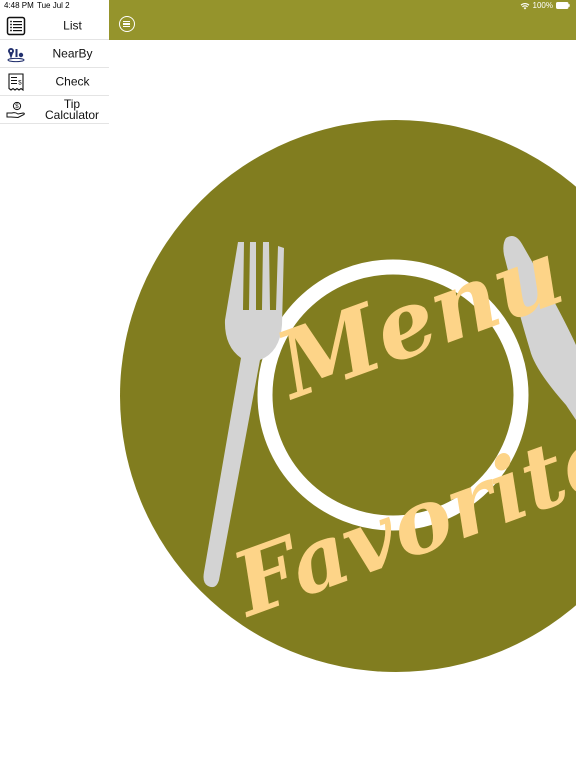 The width and height of the screenshot is (576, 768). Describe the element at coordinates (72, 53) in the screenshot. I see `sidebar-item-label: NearBy` at that location.